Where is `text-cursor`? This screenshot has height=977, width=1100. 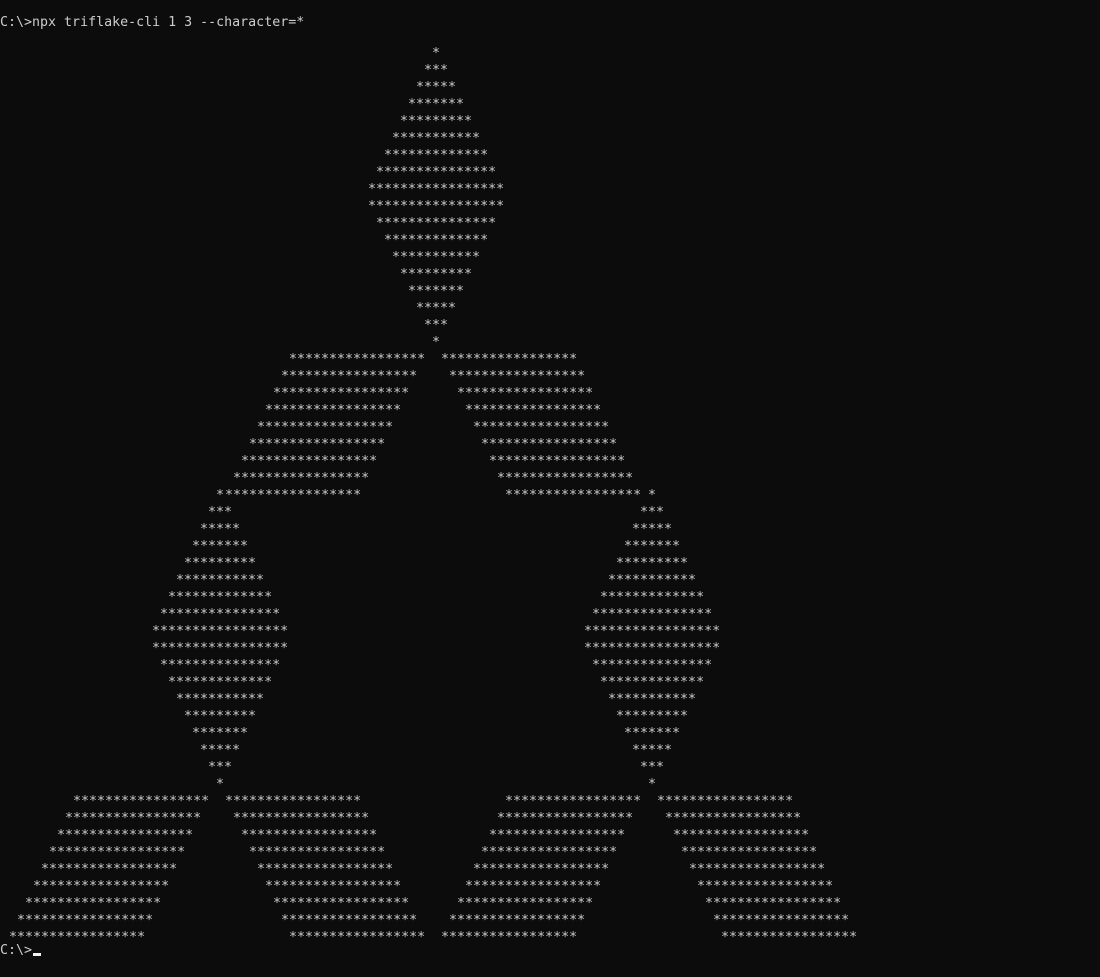 text-cursor is located at coordinates (37, 954).